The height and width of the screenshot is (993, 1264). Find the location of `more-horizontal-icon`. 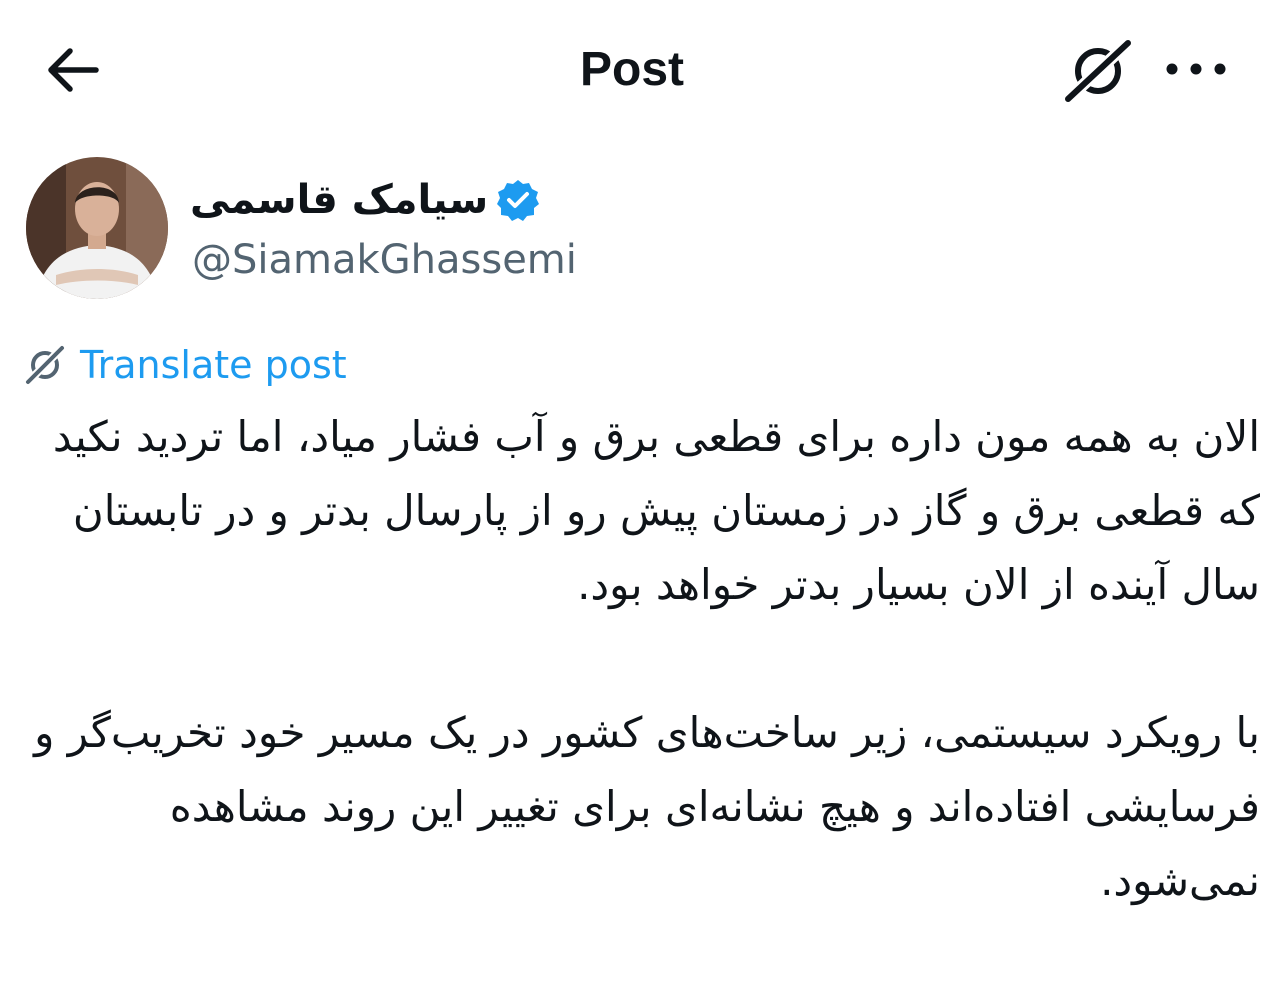

more-horizontal-icon is located at coordinates (1196, 69).